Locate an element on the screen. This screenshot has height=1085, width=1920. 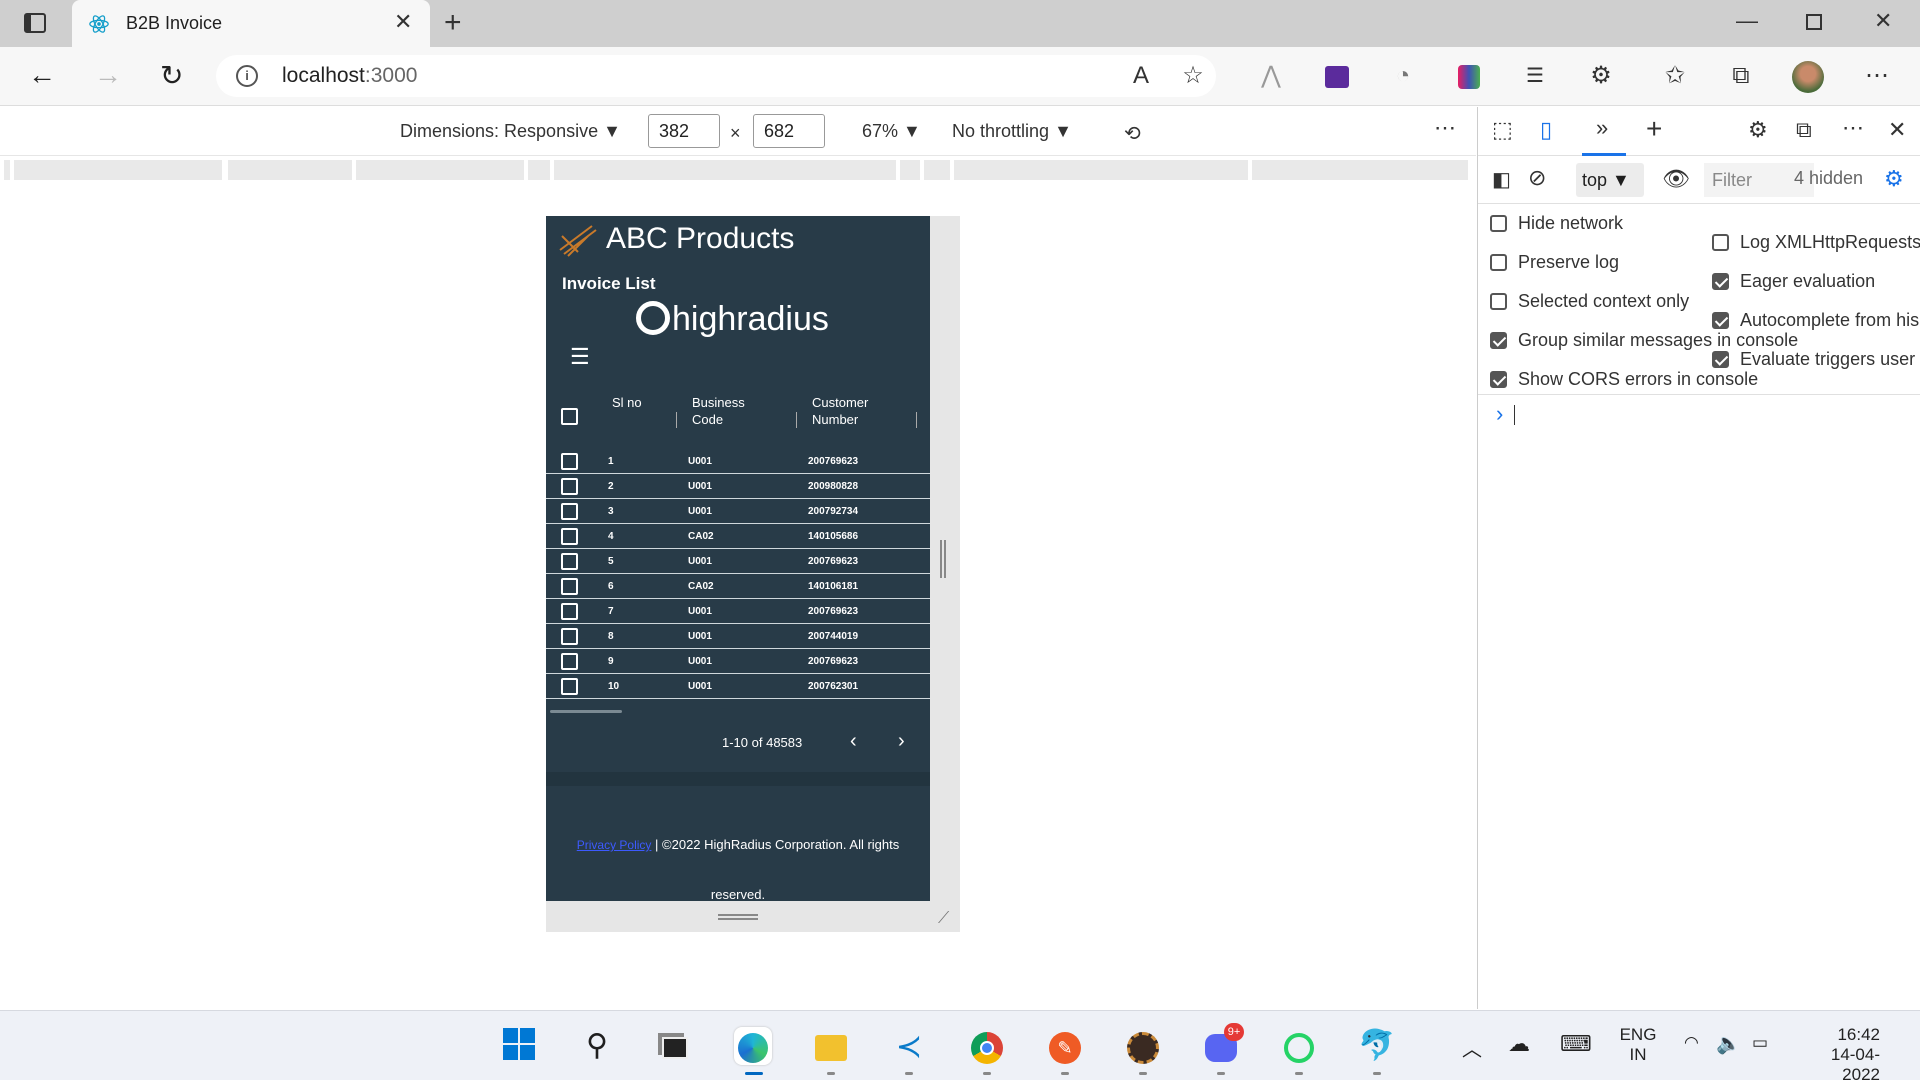
resize-corner-icon: ⟋ is located at coordinates (943, 919).